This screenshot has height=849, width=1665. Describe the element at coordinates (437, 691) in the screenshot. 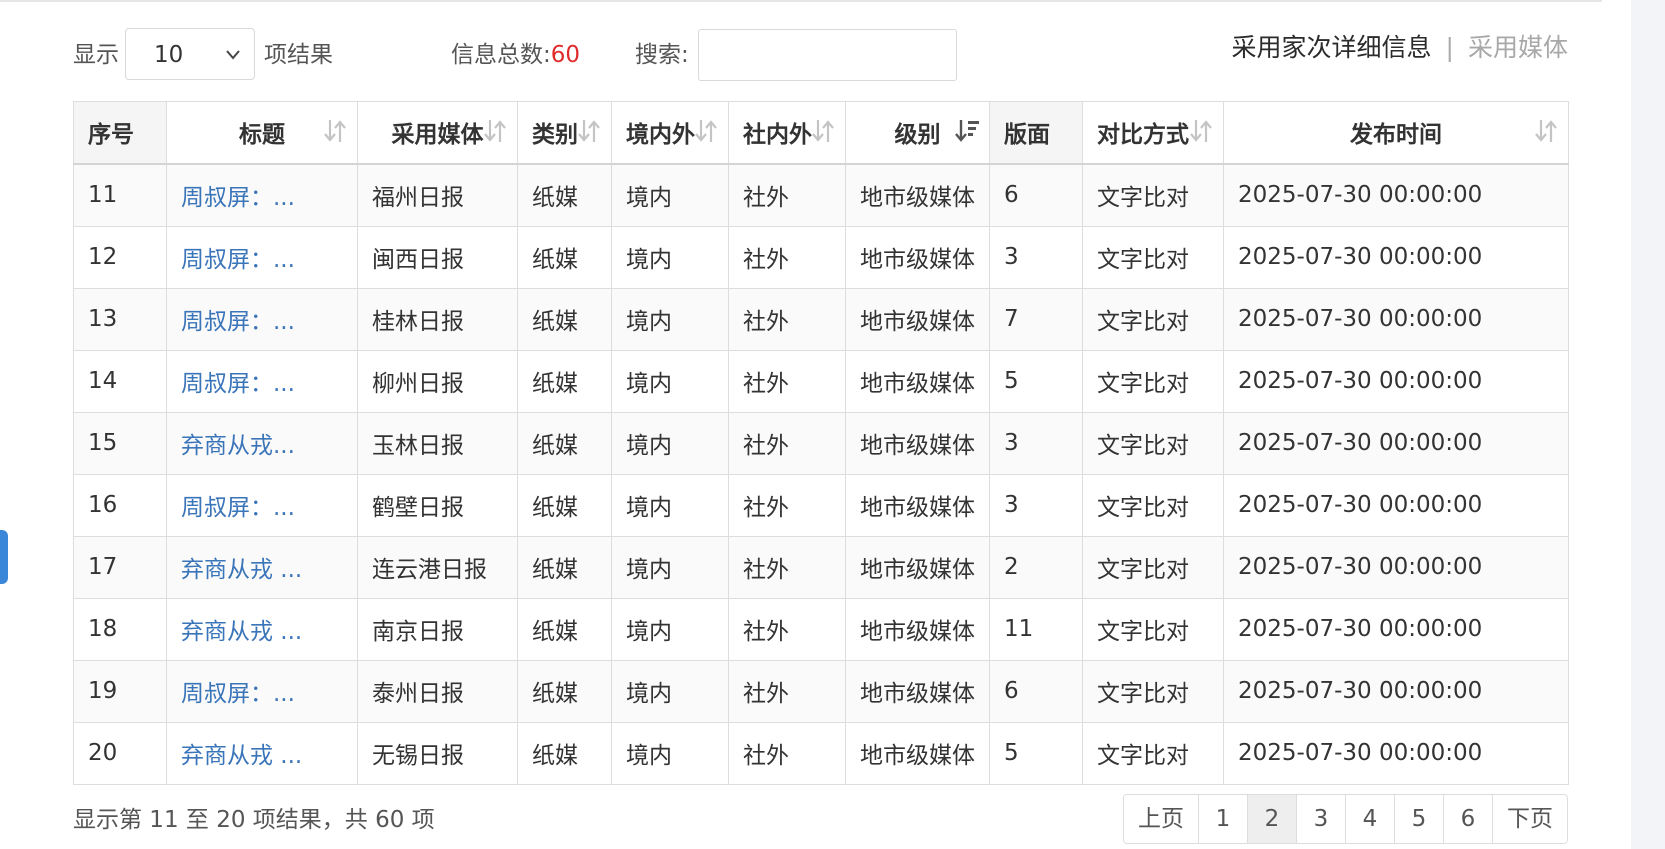

I see `cell-media: 泰州日报` at that location.